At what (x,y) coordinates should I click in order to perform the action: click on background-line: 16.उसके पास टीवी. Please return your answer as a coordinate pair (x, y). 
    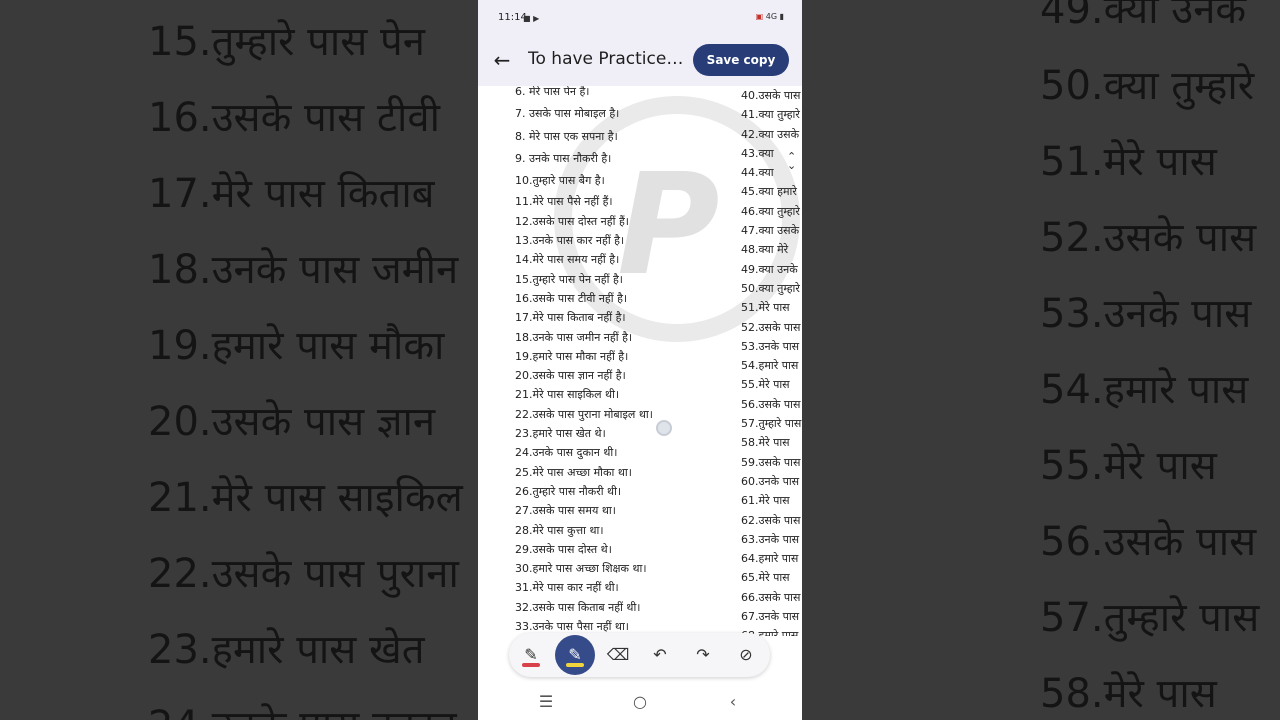
    Looking at the image, I should click on (294, 118).